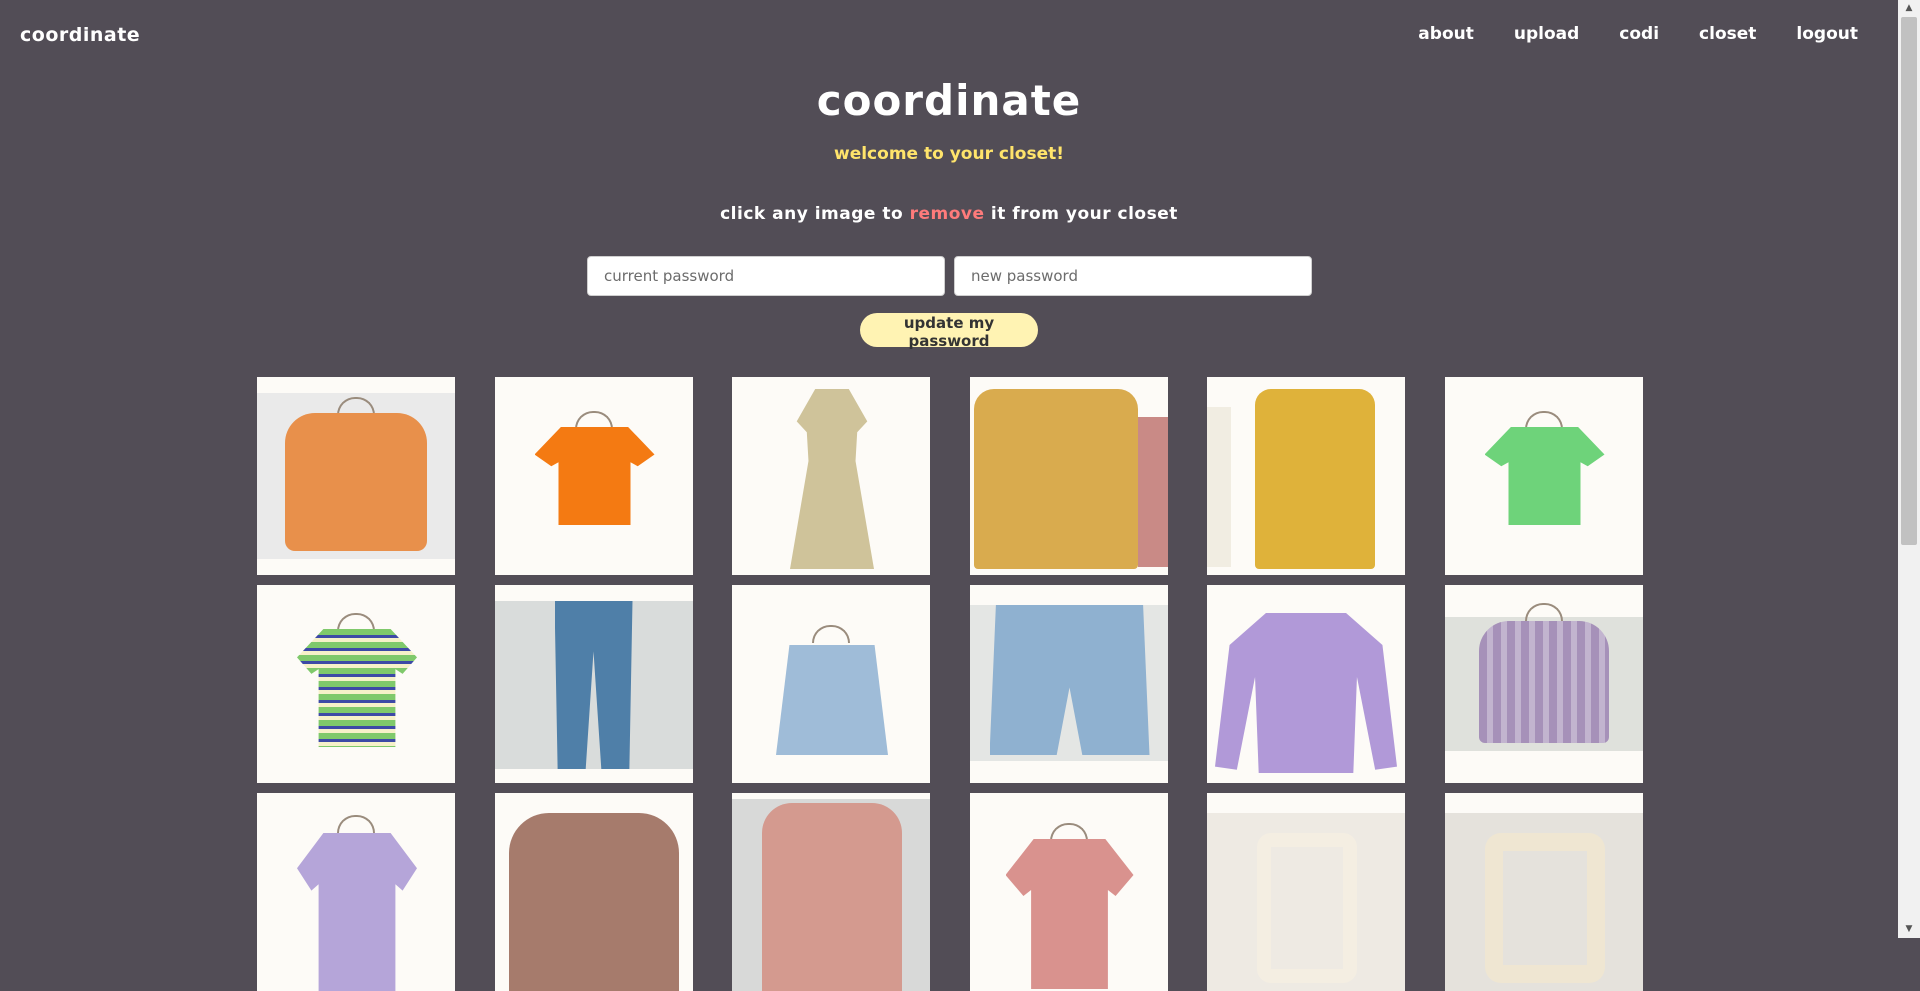 The width and height of the screenshot is (1920, 991). I want to click on closet-item-blue-jeans, so click(593, 684).